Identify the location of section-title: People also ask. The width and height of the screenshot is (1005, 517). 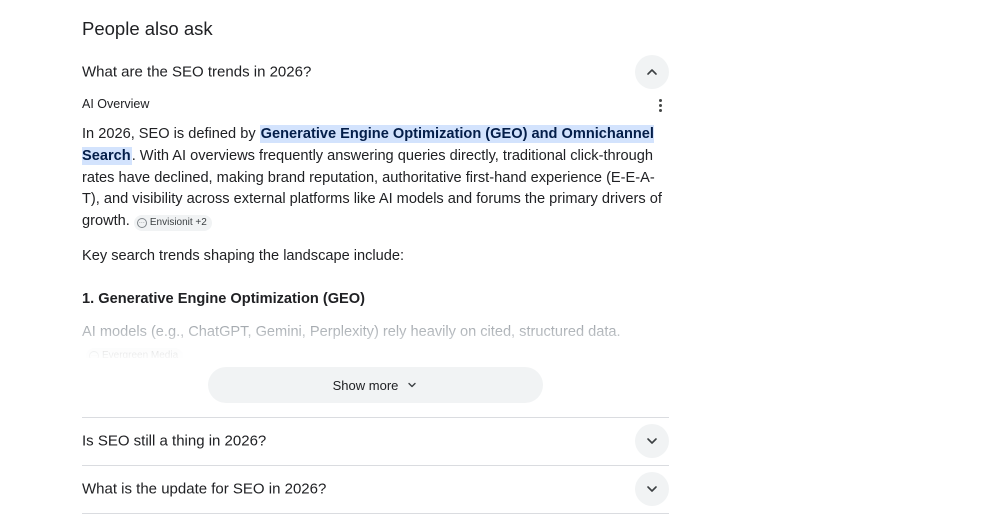
(147, 28).